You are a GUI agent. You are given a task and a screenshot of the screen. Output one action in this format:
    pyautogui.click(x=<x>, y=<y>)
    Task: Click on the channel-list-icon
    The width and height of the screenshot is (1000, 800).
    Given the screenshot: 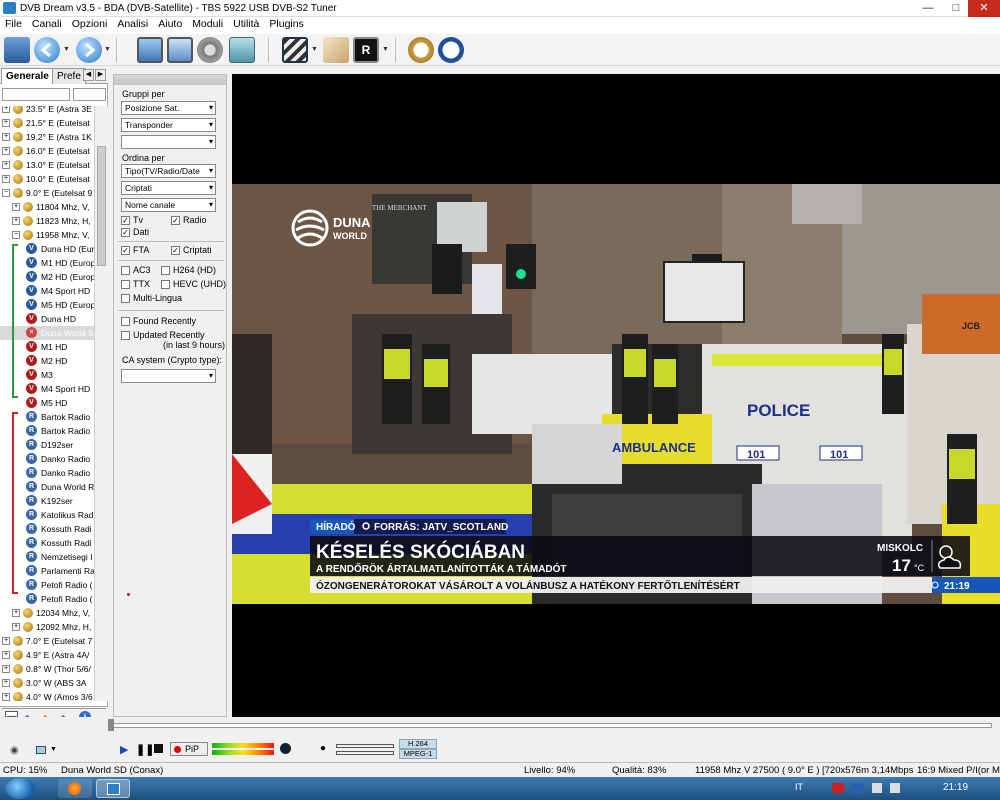 What is the action you would take?
    pyautogui.click(x=17, y=50)
    